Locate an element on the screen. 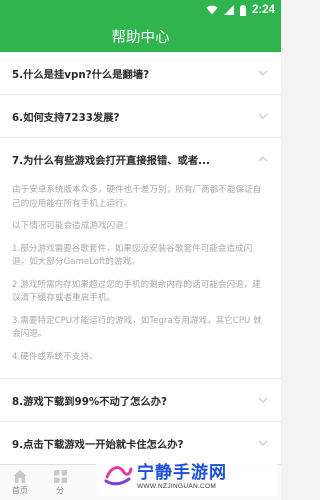  watermark-title: 宁静手游网 is located at coordinates (182, 473).